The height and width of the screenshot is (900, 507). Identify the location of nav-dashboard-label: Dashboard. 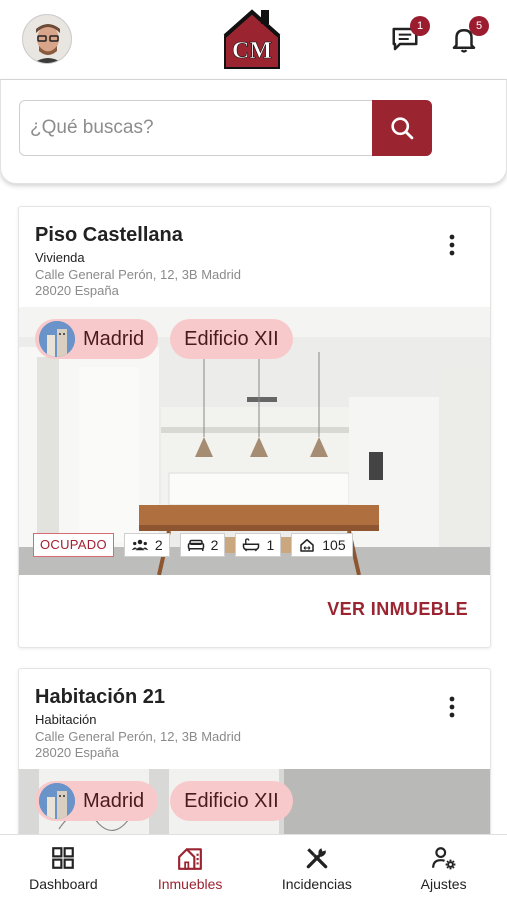
(63, 884).